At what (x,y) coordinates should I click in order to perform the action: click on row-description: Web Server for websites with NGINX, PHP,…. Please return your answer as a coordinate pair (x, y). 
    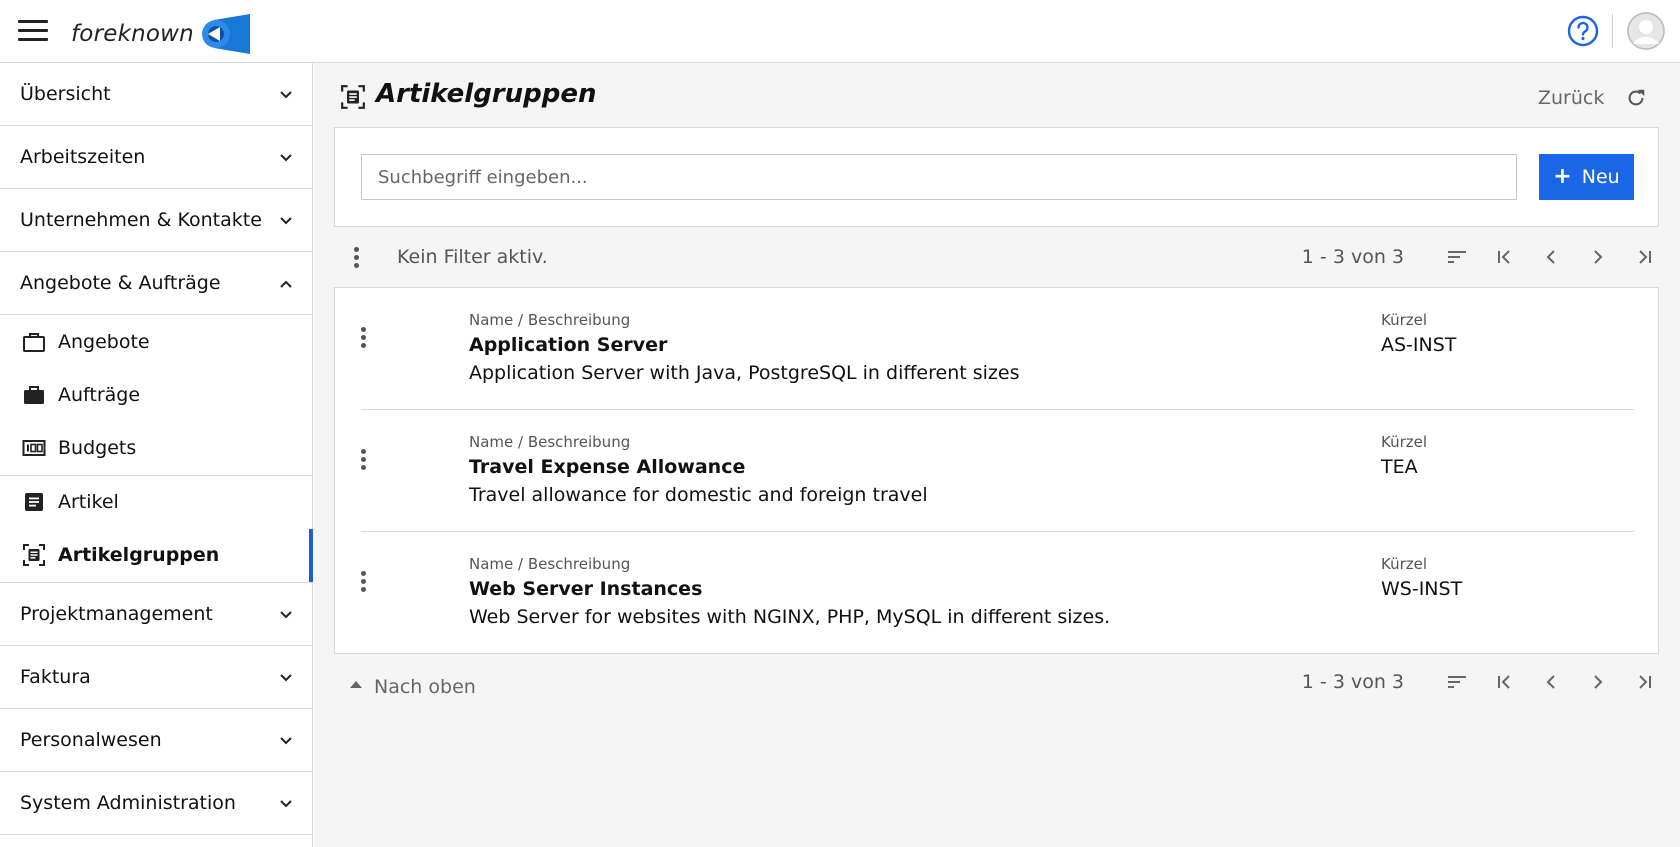
    Looking at the image, I should click on (790, 617).